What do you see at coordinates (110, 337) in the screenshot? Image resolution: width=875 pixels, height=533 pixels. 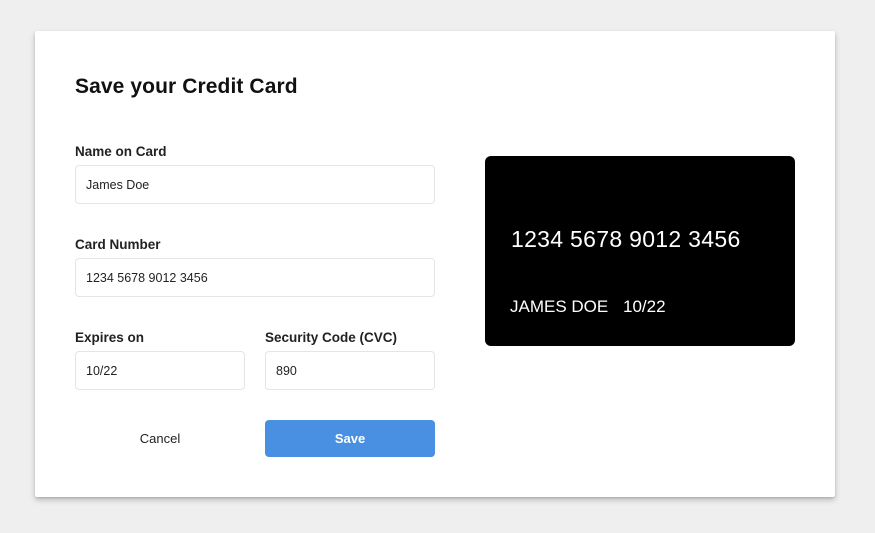 I see `expires-on-label: Expires on` at bounding box center [110, 337].